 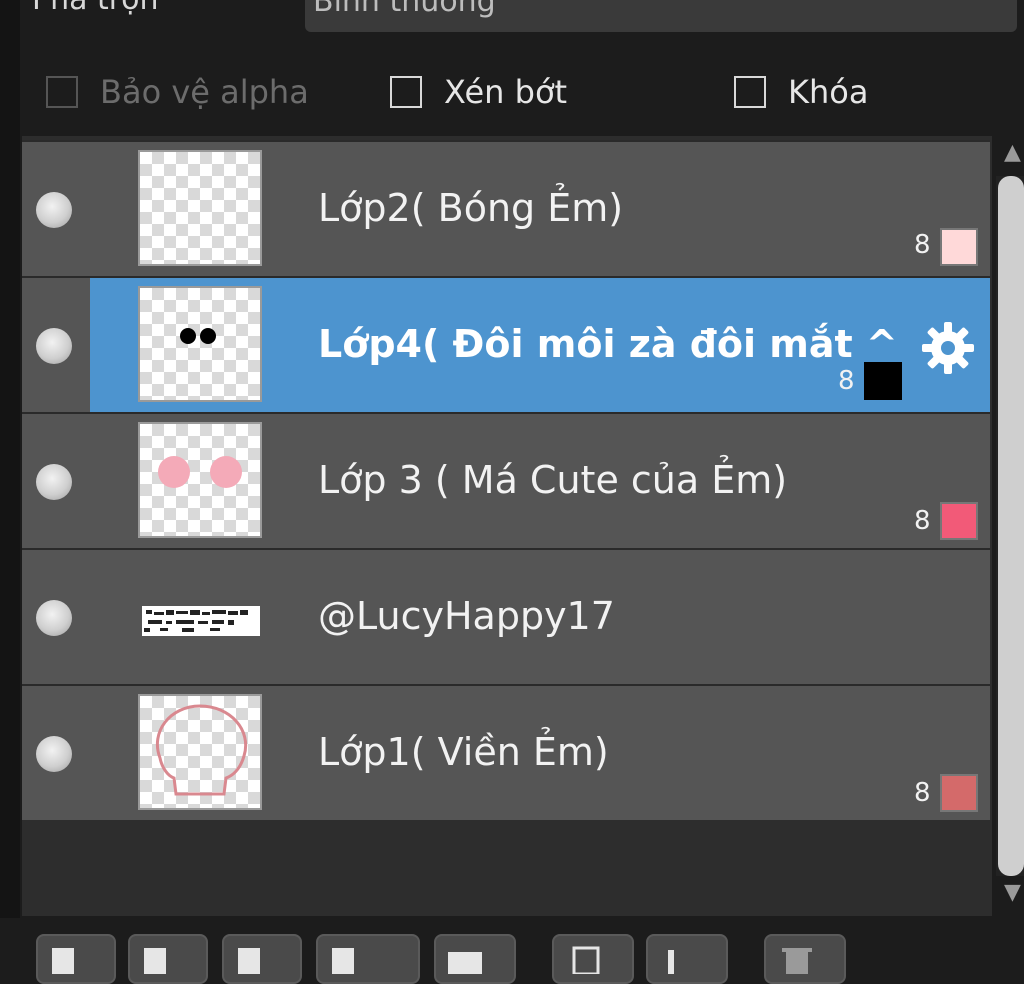 What do you see at coordinates (200, 472) in the screenshot?
I see `cheeks-thumbnail-art` at bounding box center [200, 472].